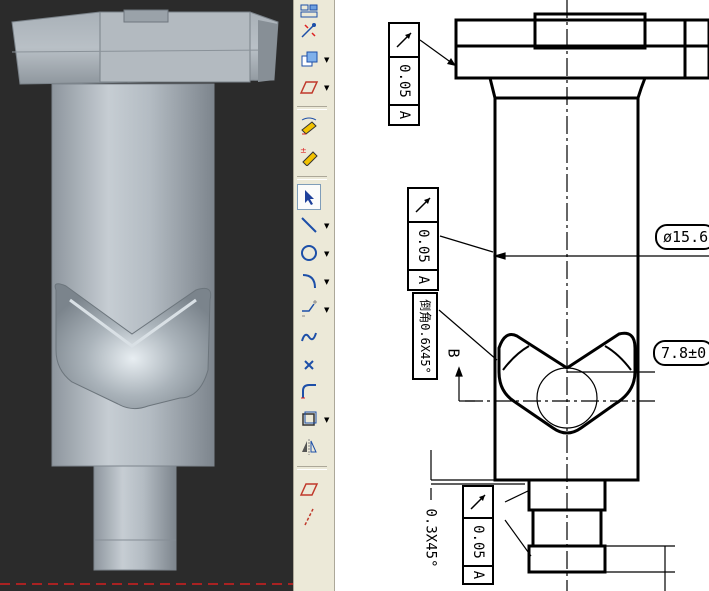  I want to click on diameter-dimension: ø15.6, so click(682, 237).